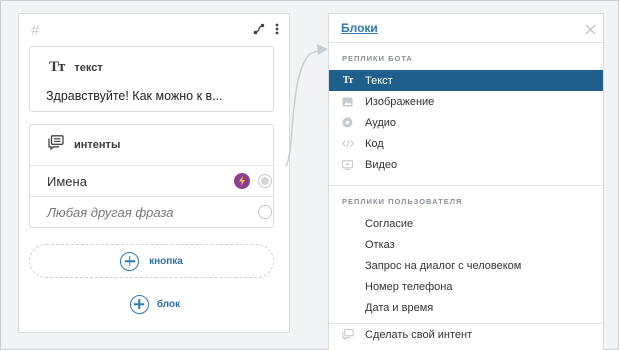 Image resolution: width=619 pixels, height=350 pixels. Describe the element at coordinates (347, 122) in the screenshot. I see `audio-icon` at that location.